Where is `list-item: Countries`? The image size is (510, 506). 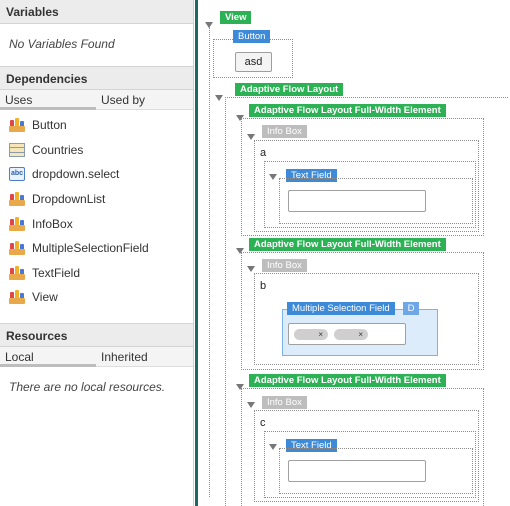 list-item: Countries is located at coordinates (96, 150).